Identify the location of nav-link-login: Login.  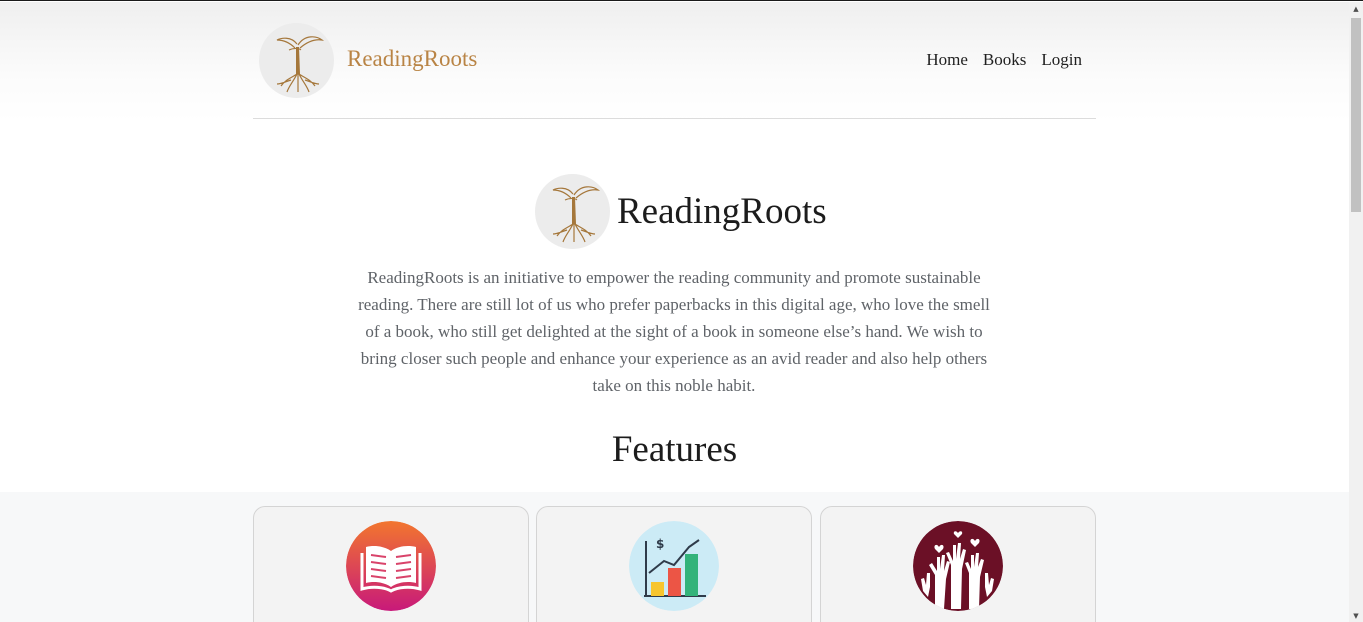
(1061, 60).